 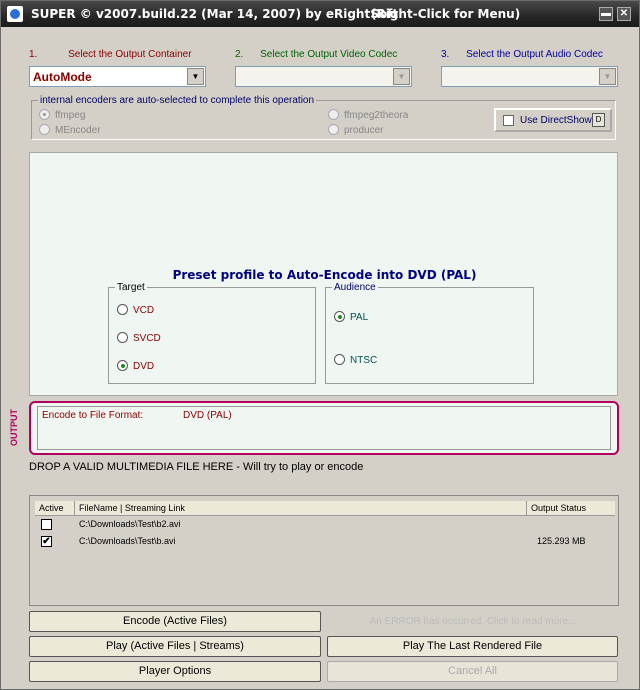 I want to click on output-format-field: Encode to File Format: DVD (PAL), so click(x=324, y=428).